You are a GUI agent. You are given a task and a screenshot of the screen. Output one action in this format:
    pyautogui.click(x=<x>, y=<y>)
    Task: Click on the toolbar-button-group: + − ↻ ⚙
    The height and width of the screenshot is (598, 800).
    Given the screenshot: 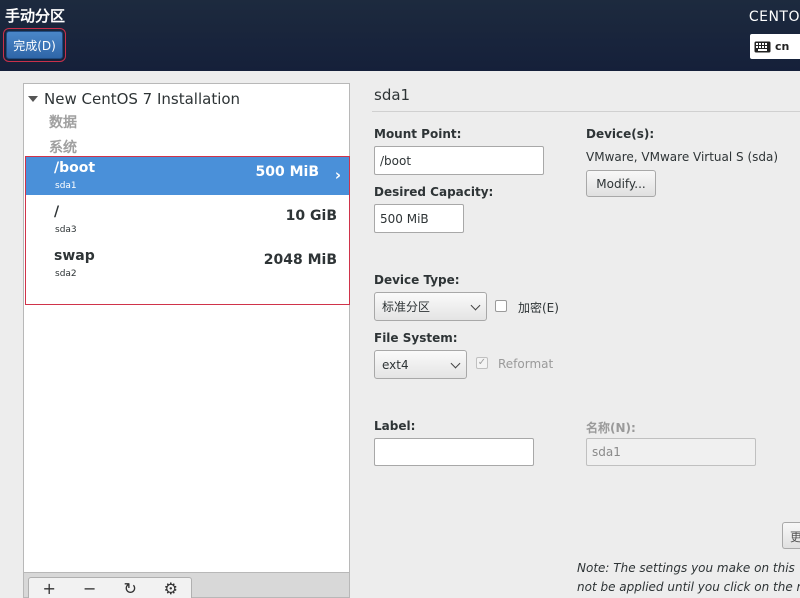 What is the action you would take?
    pyautogui.click(x=110, y=587)
    